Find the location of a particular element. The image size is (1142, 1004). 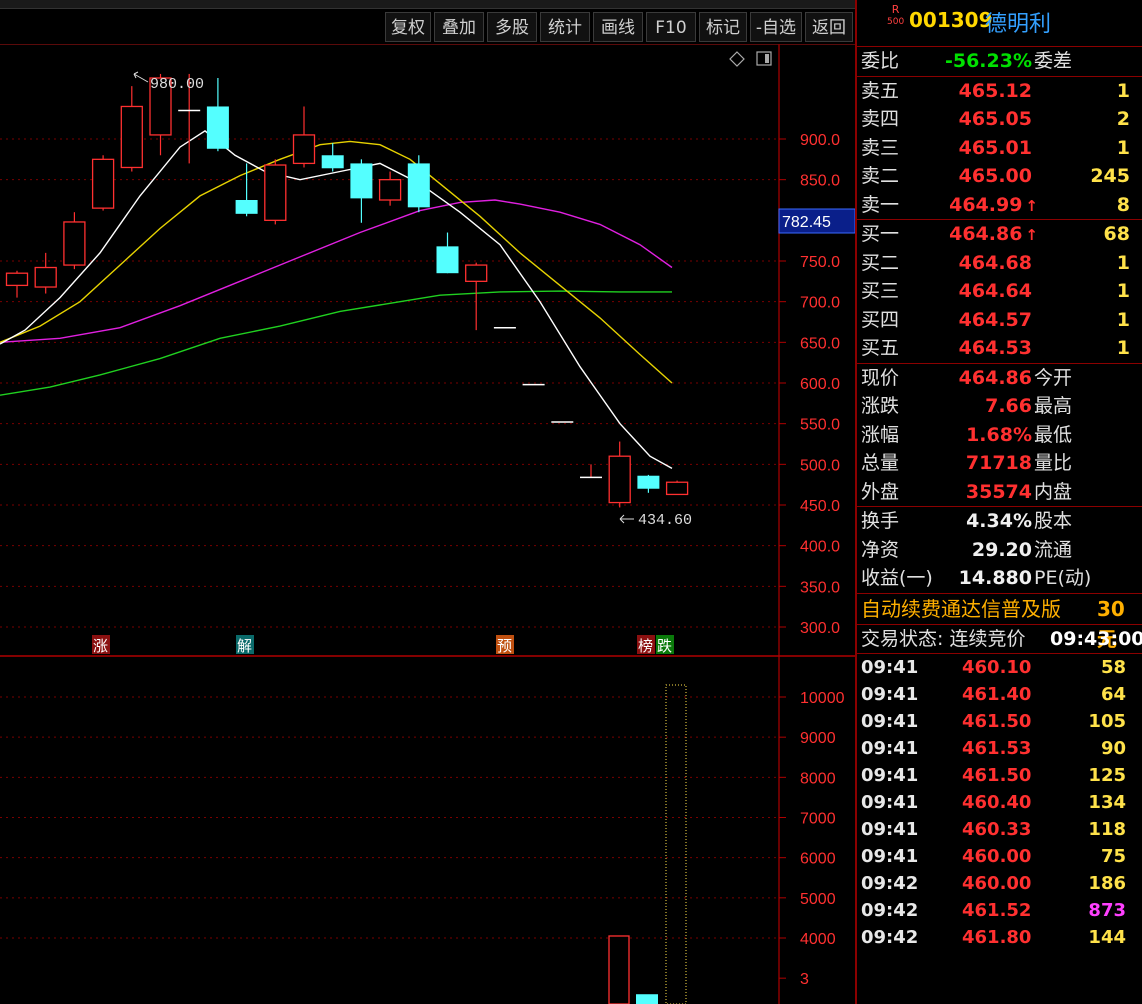

tick-row: 09:41 460.40 134 is located at coordinates (999, 802).